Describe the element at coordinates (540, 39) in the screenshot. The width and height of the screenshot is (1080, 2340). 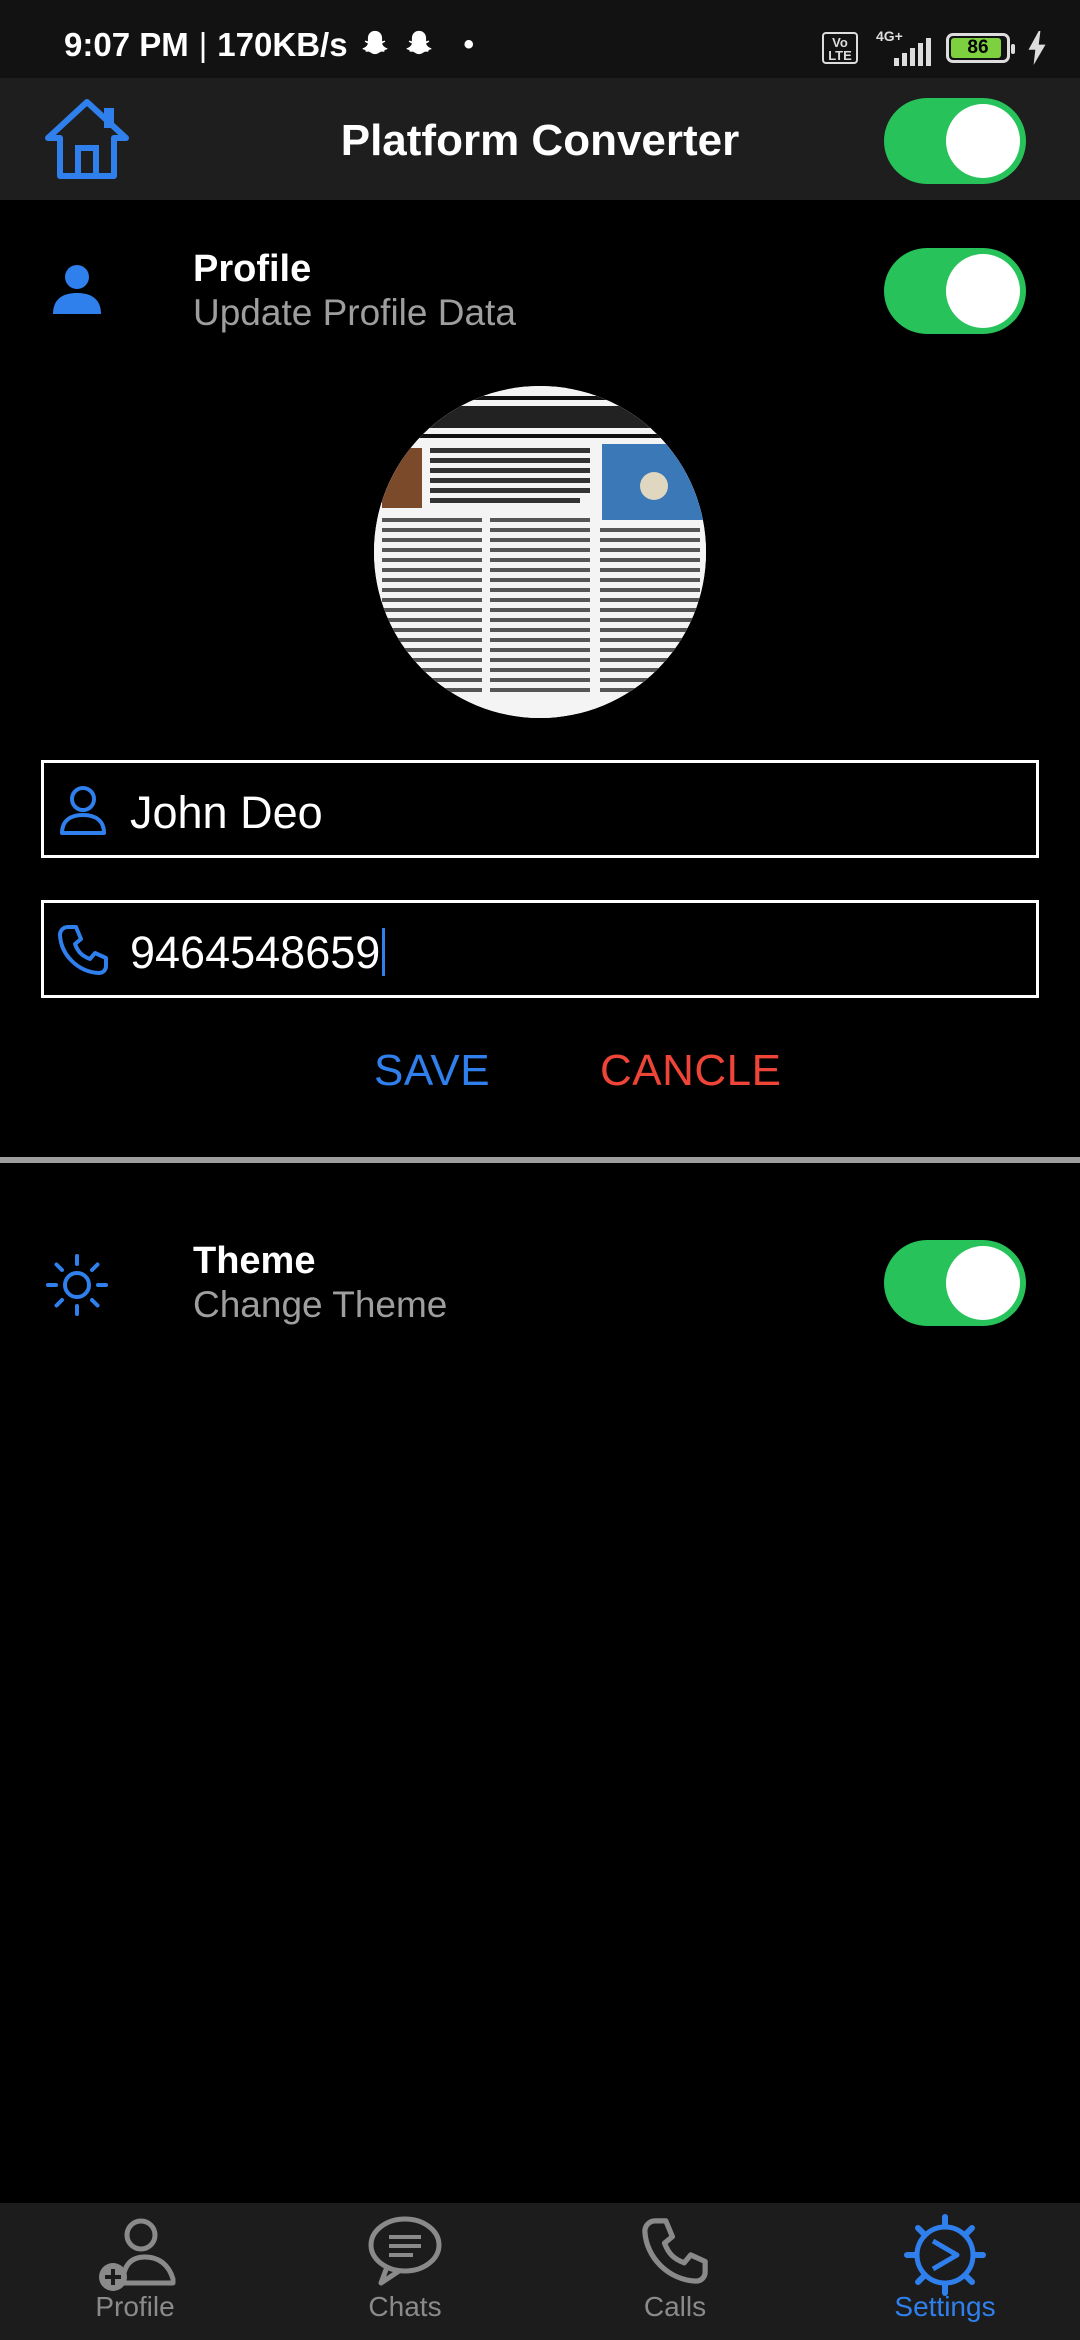
I see `status-bar: 9:07 PM | 170KB/s • Vo LTE 4G+ 86` at that location.